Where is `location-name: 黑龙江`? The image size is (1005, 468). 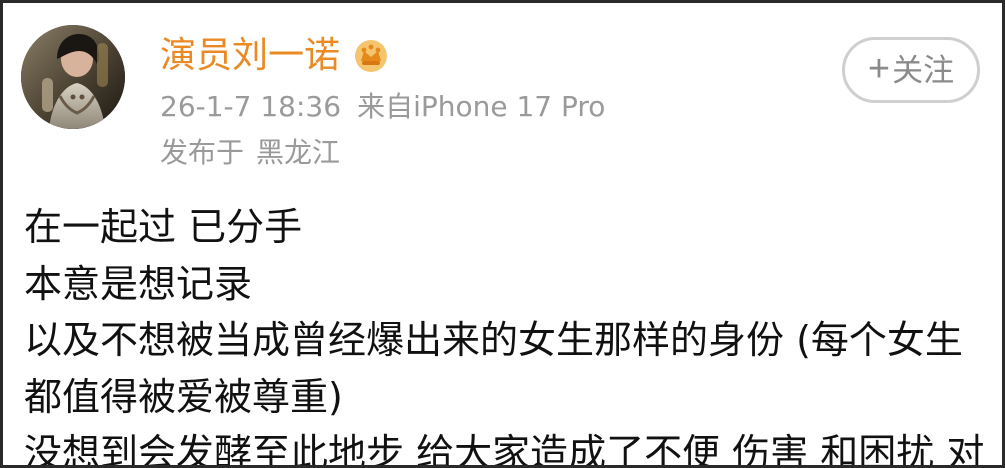 location-name: 黑龙江 is located at coordinates (298, 152).